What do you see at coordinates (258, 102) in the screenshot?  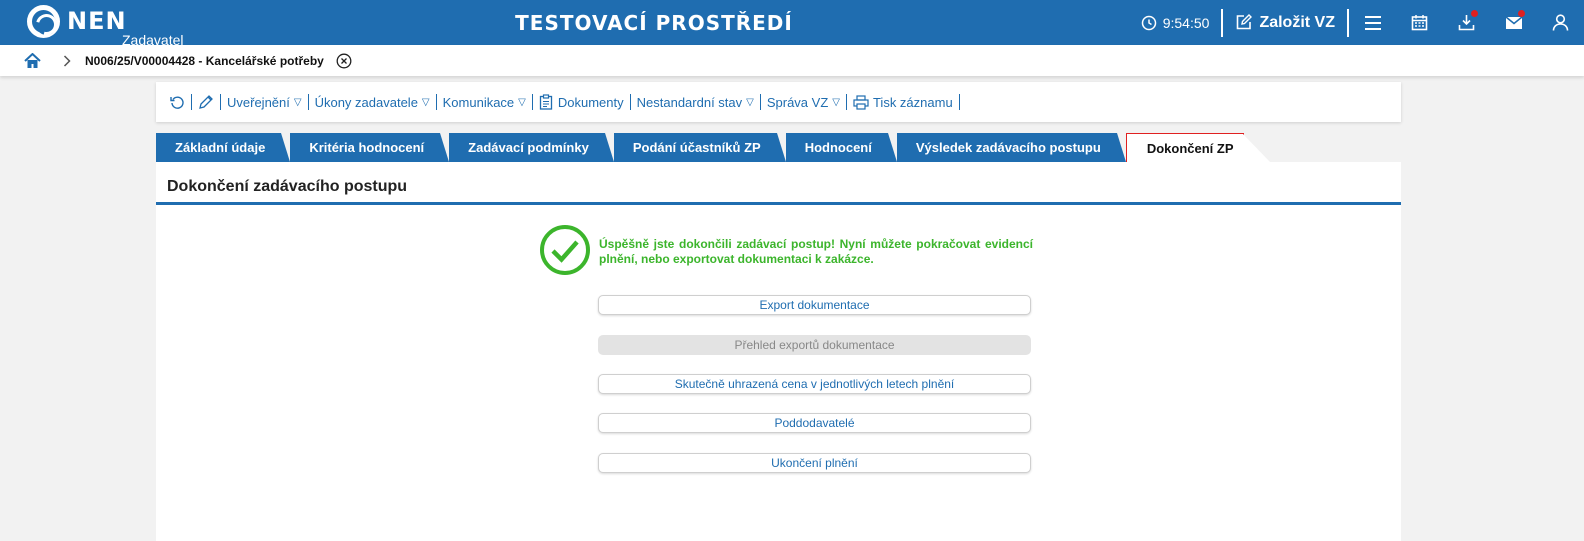 I see `menu-label: Uveřejnění` at bounding box center [258, 102].